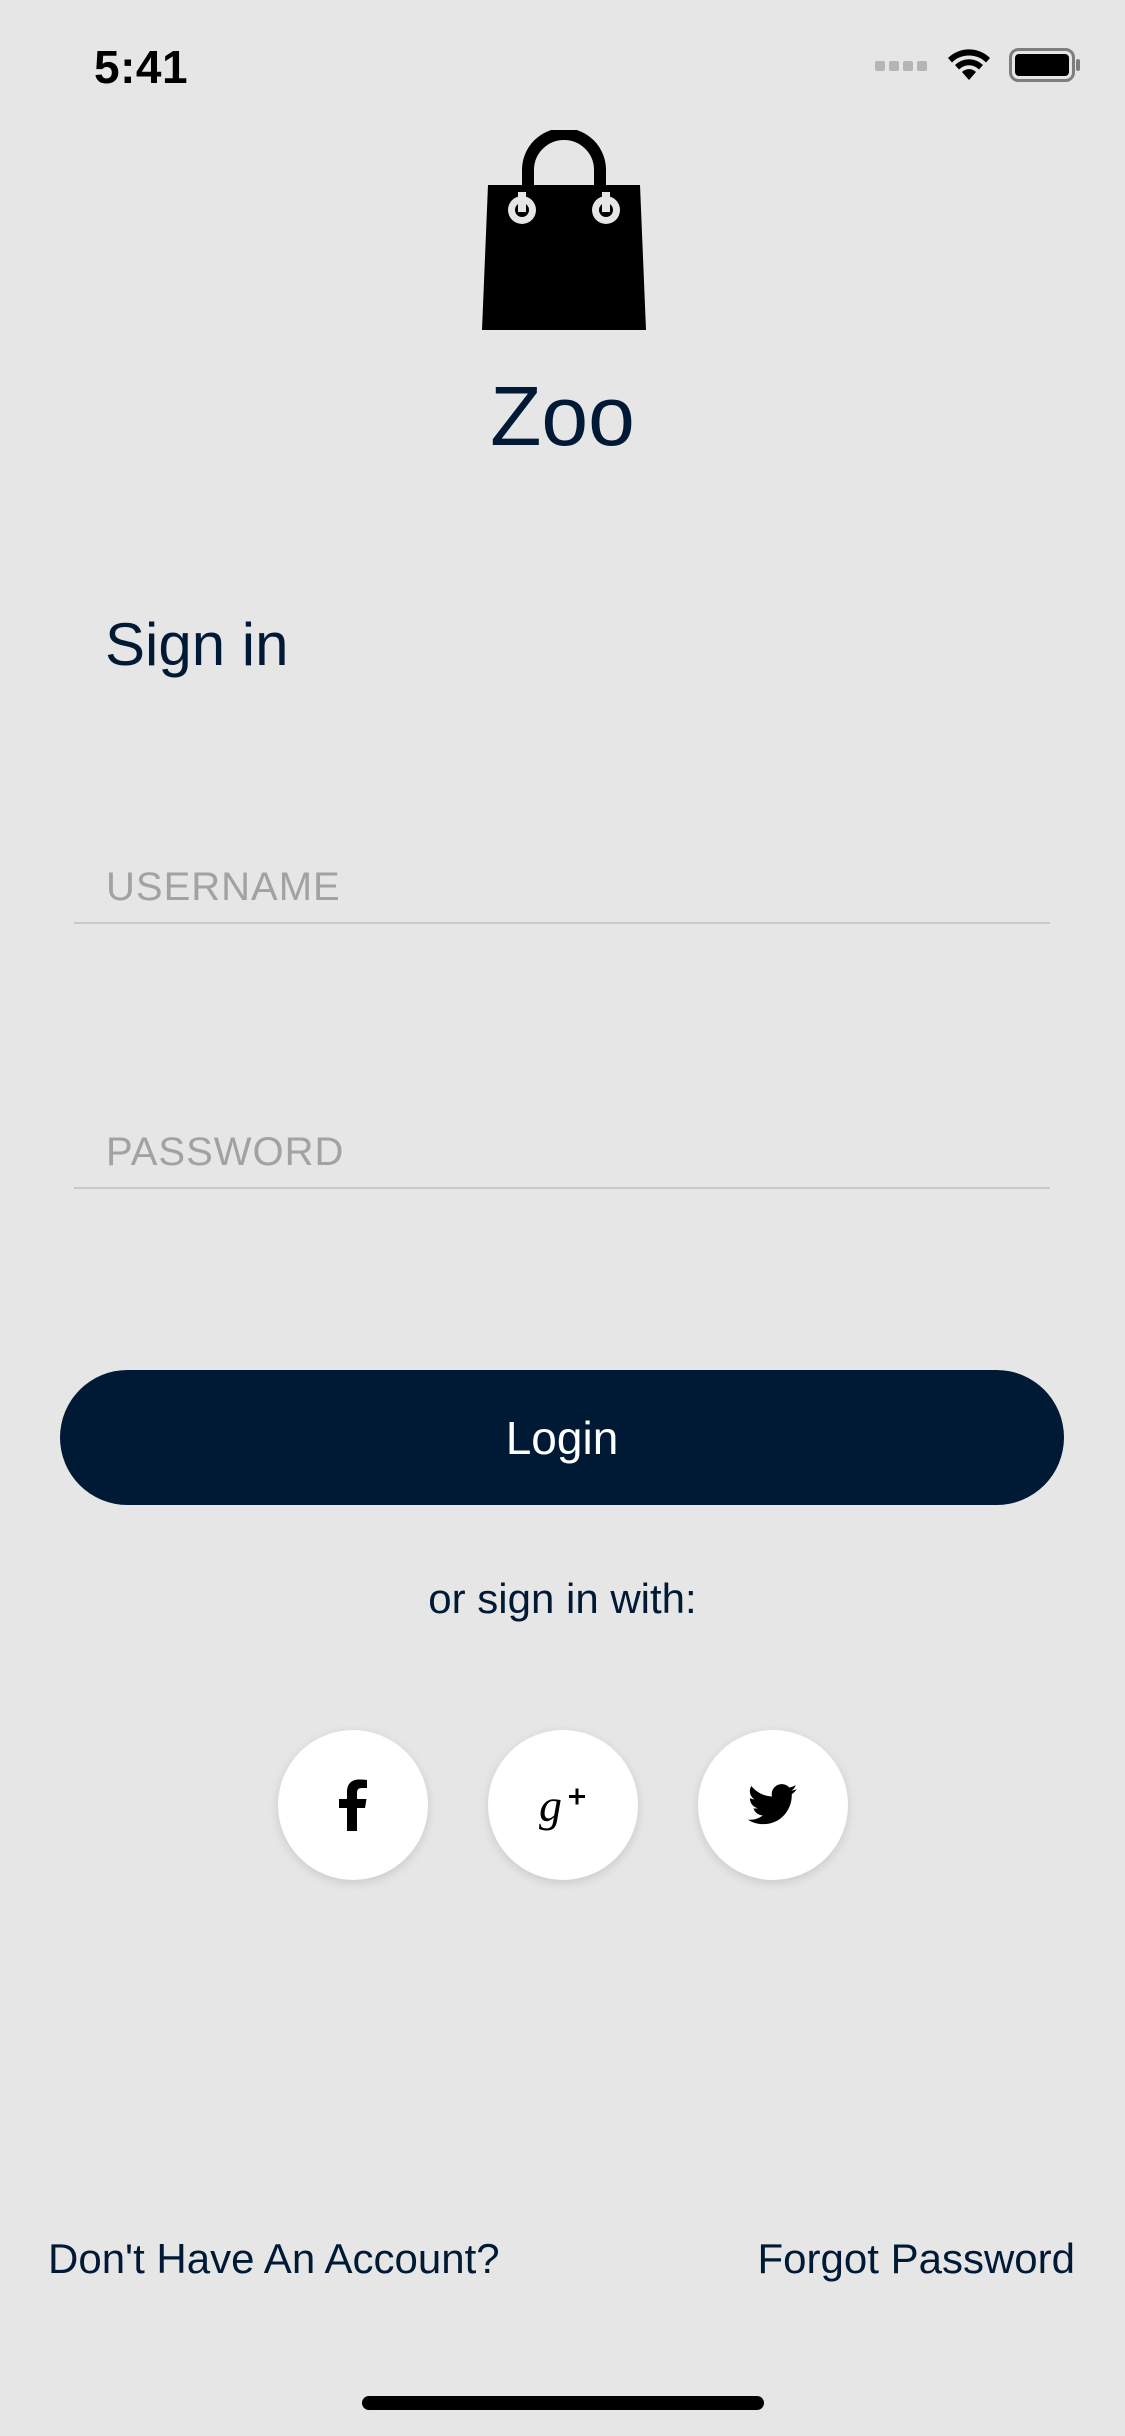 The height and width of the screenshot is (2436, 1125). I want to click on username-field, so click(562, 888).